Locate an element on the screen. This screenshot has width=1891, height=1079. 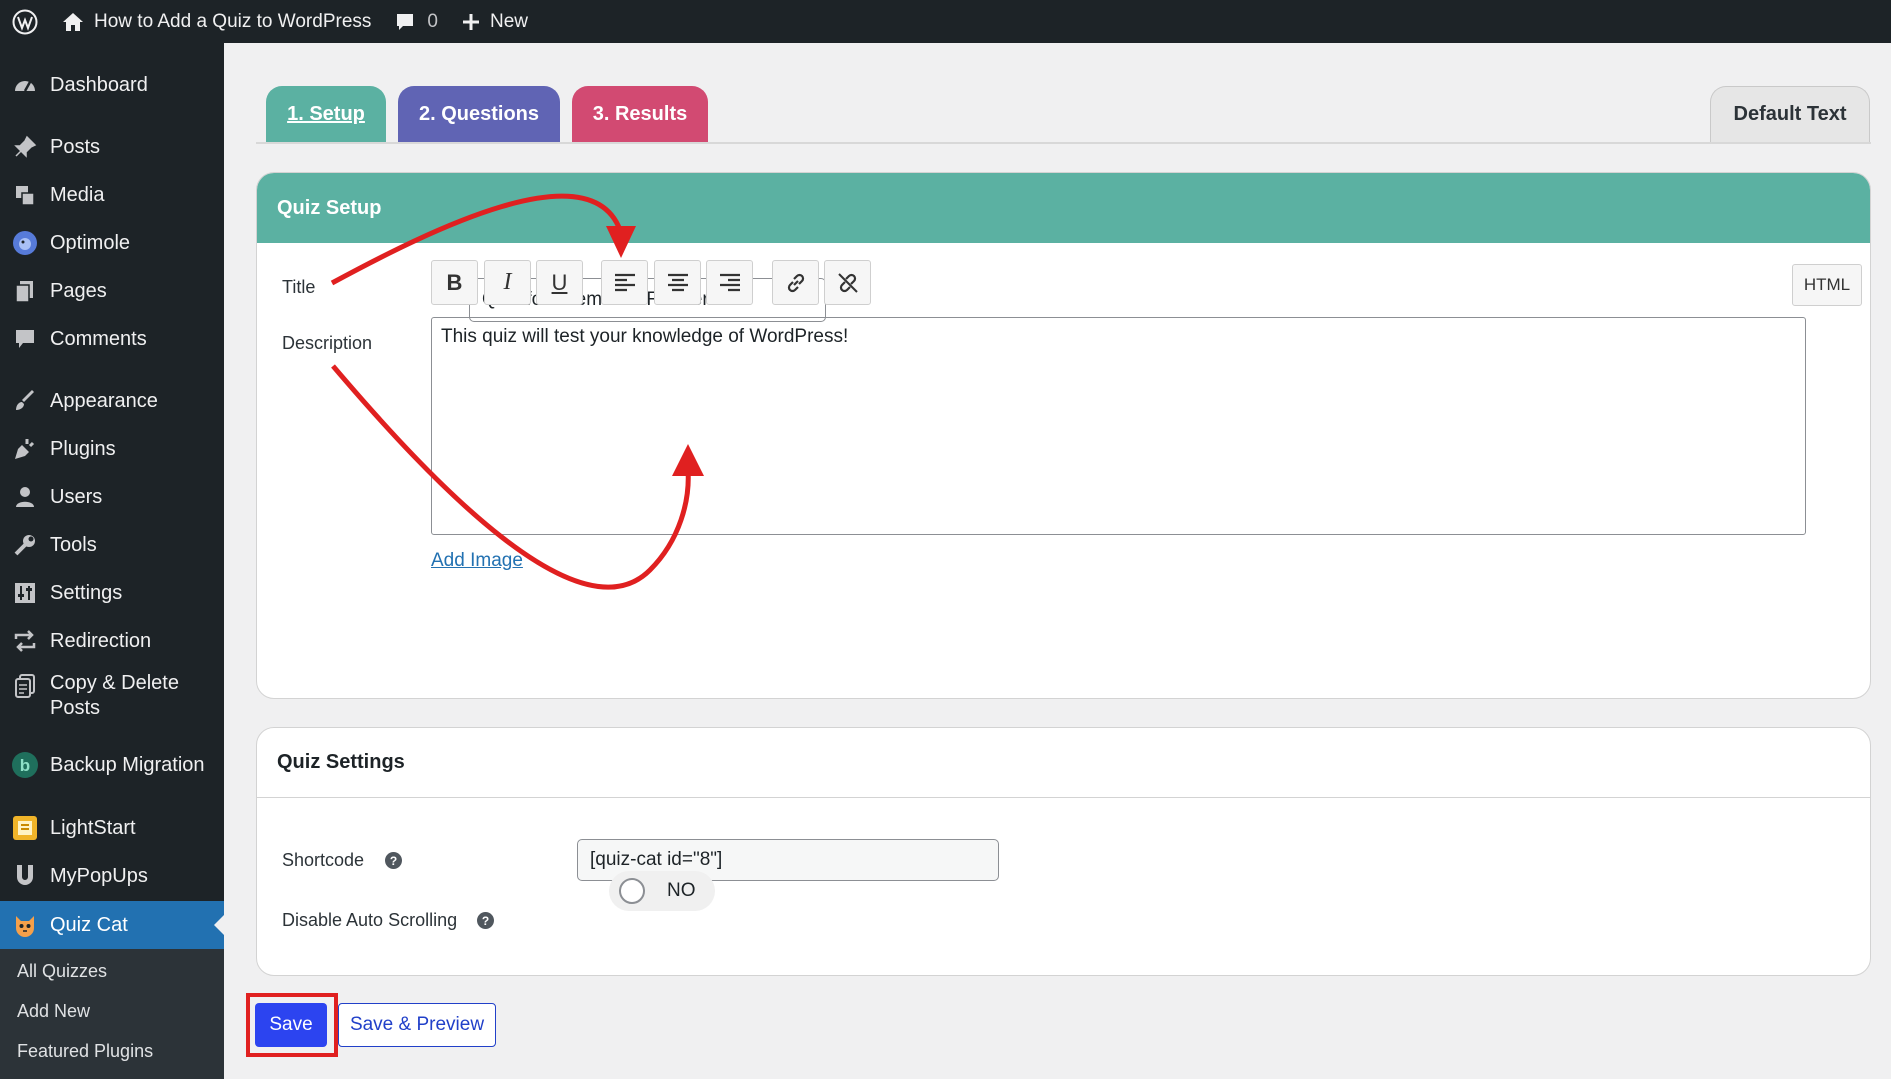
comment-icon is located at coordinates (25, 339).